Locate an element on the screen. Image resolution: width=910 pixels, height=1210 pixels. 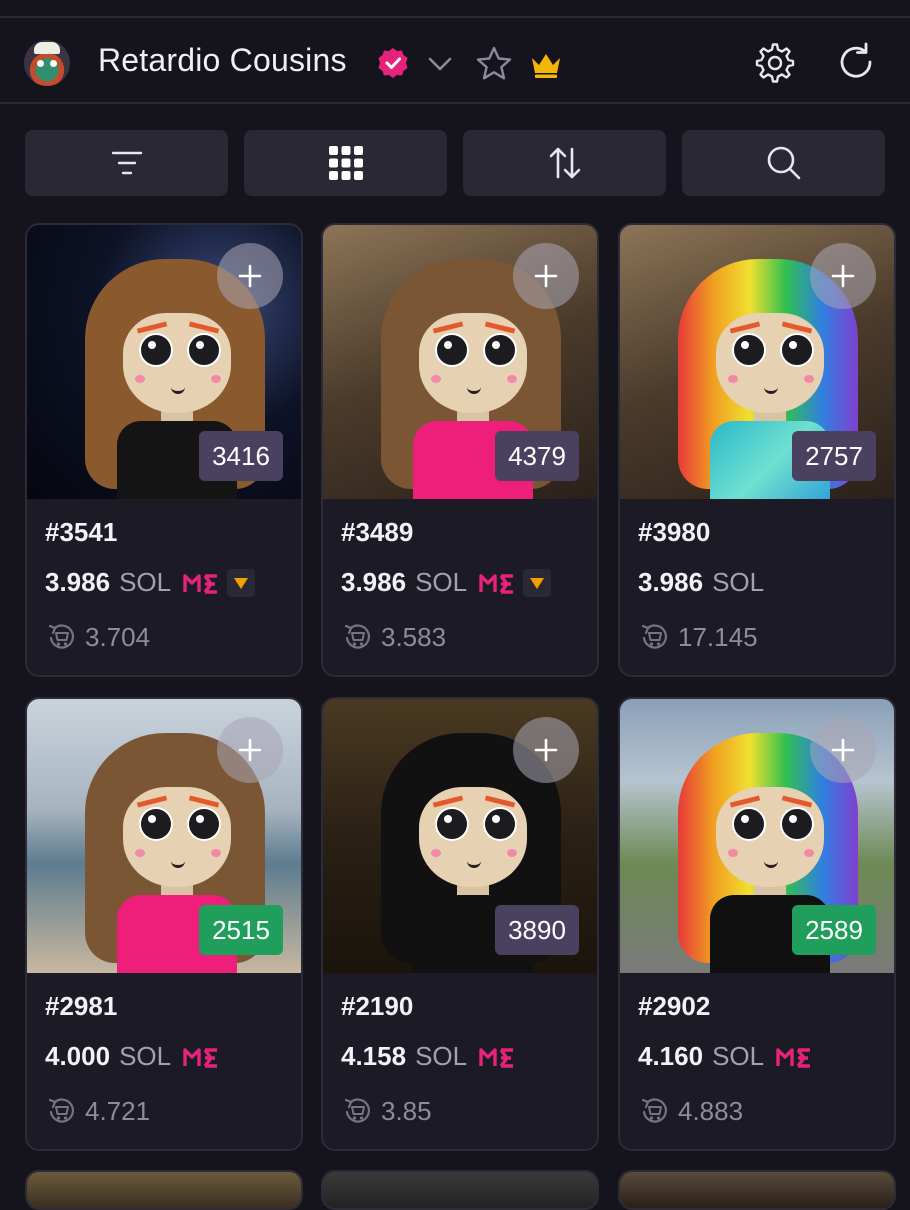
last-sale: 3.583 is located at coordinates (393, 637).